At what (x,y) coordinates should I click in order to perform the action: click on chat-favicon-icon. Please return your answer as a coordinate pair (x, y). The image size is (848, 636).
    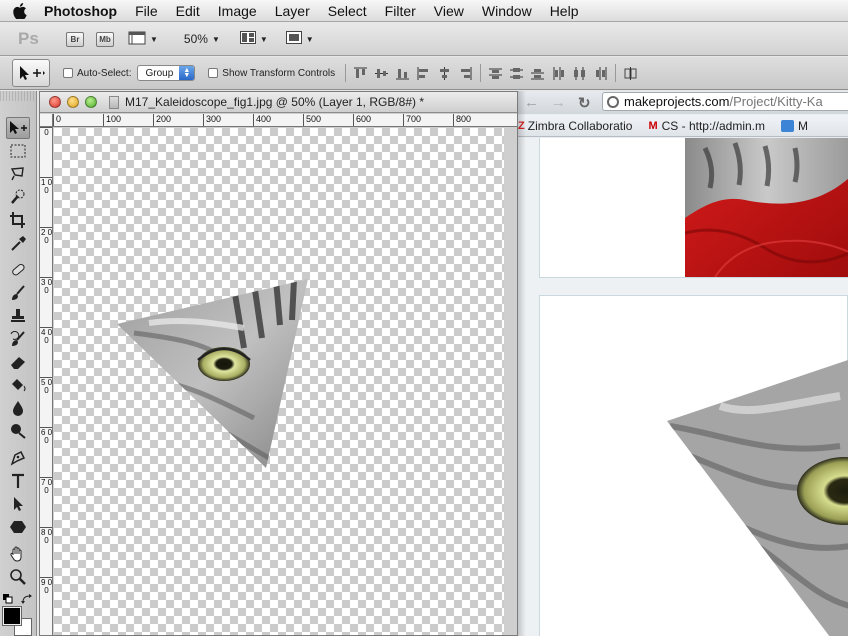
    Looking at the image, I should click on (787, 125).